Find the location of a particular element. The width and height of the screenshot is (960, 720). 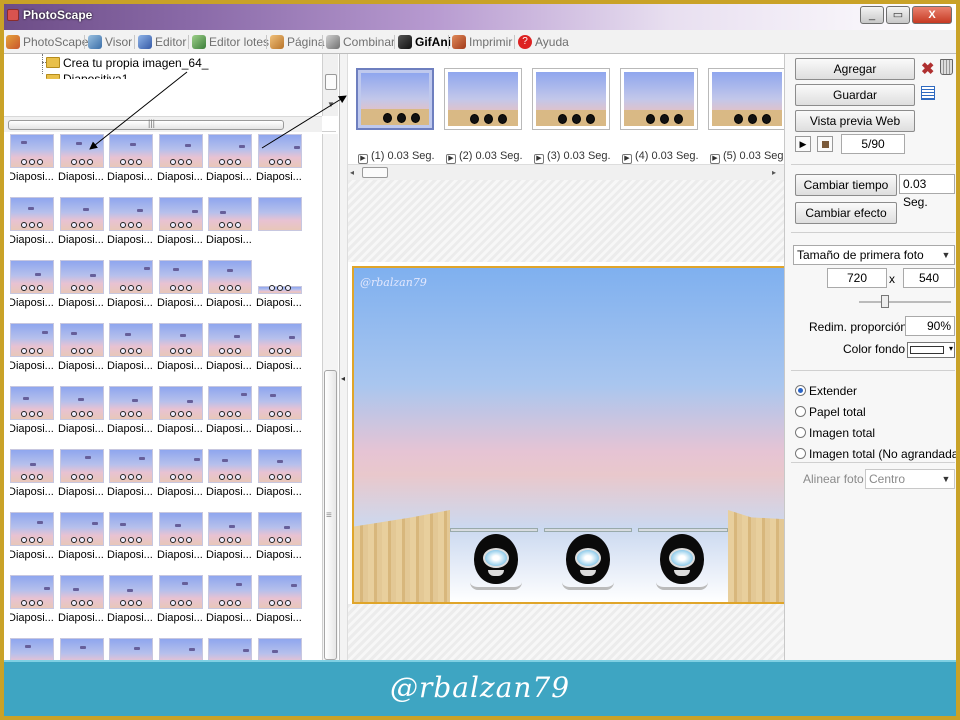

minimize-button: _ is located at coordinates (872, 15).